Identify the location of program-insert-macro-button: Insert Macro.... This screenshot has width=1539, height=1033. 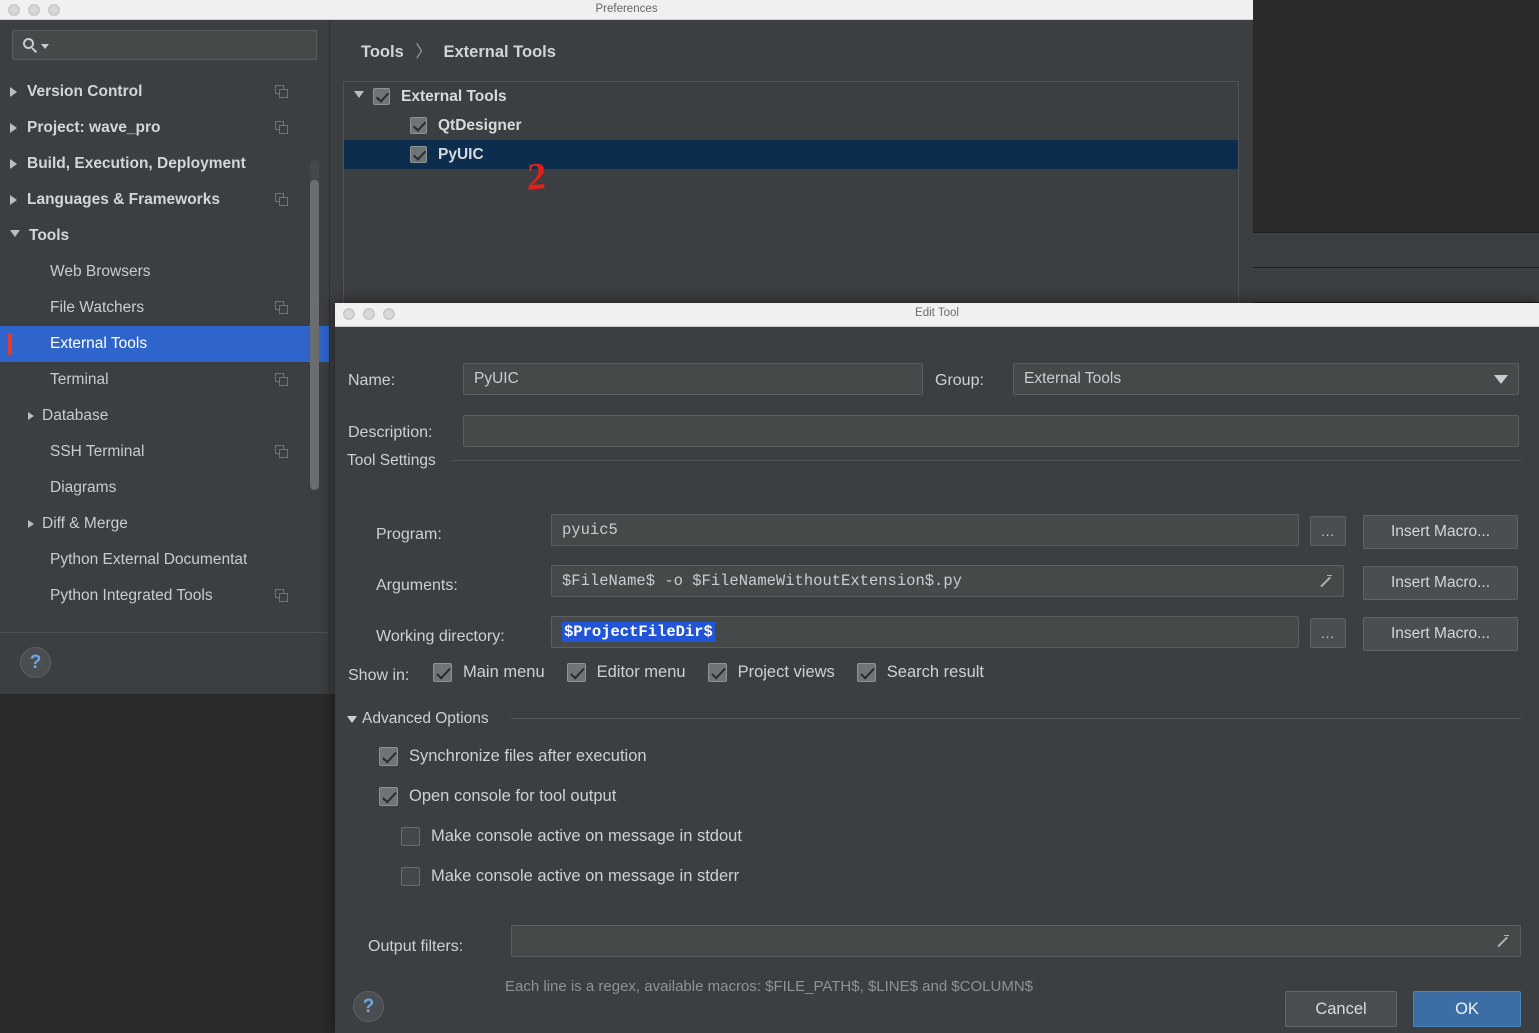
(1440, 532).